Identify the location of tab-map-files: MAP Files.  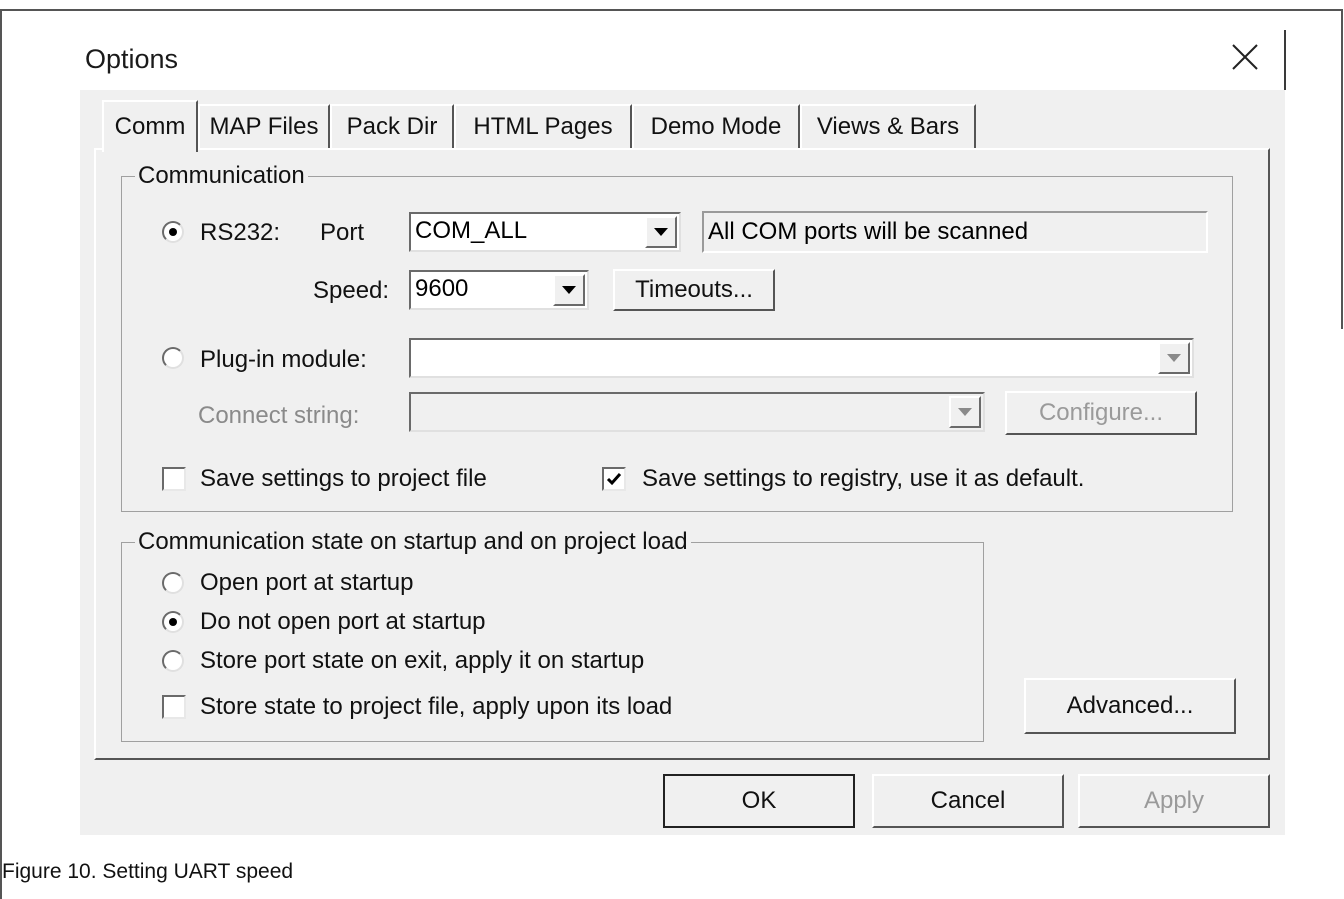
(264, 126).